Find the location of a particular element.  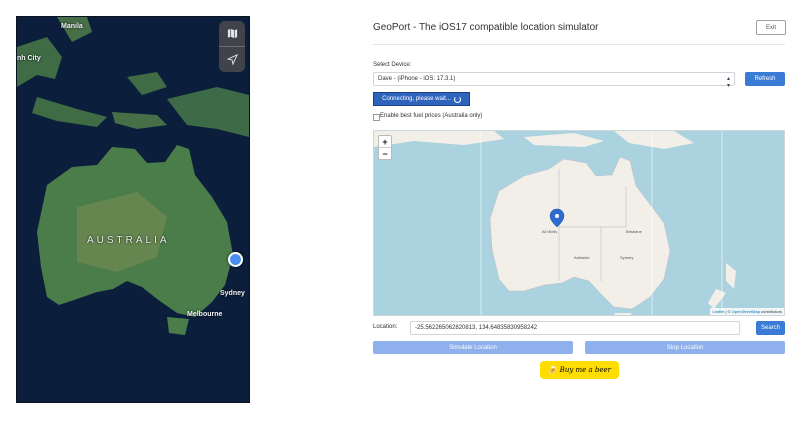

map-label-alice: Ali Wells is located at coordinates (550, 231).